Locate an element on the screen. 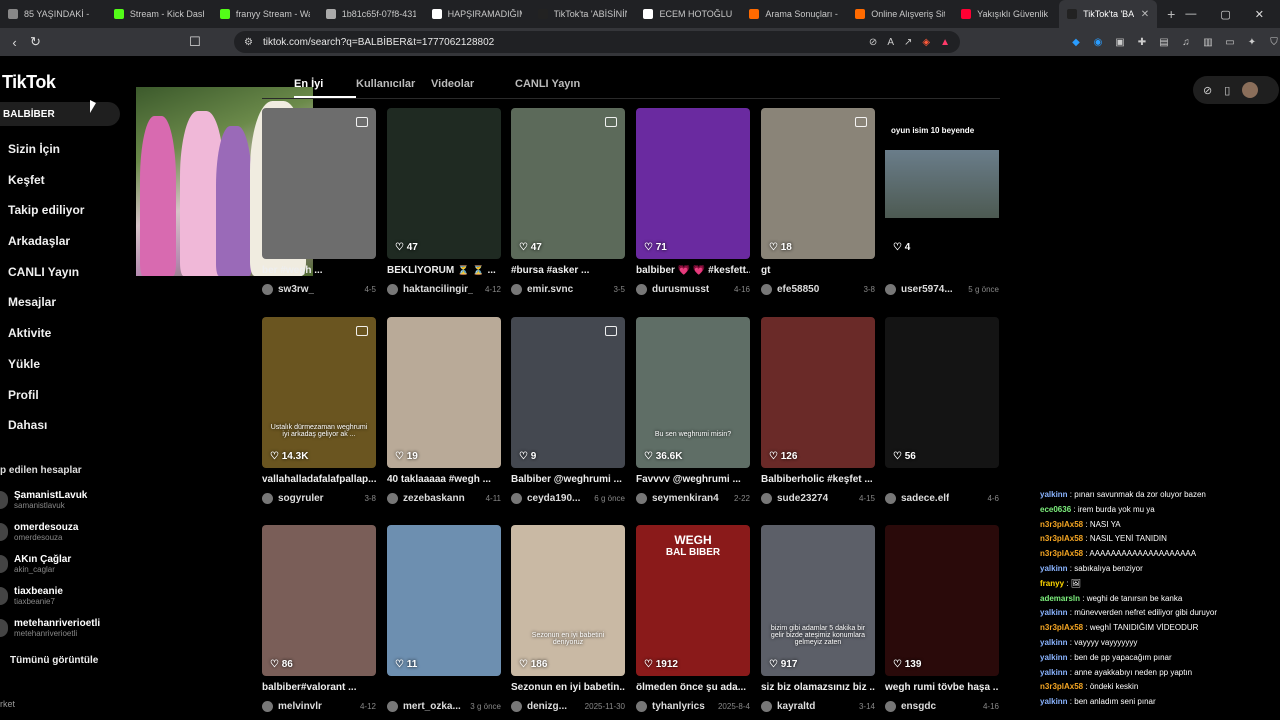  close-window-icon: ✕ is located at coordinates (1259, 14).